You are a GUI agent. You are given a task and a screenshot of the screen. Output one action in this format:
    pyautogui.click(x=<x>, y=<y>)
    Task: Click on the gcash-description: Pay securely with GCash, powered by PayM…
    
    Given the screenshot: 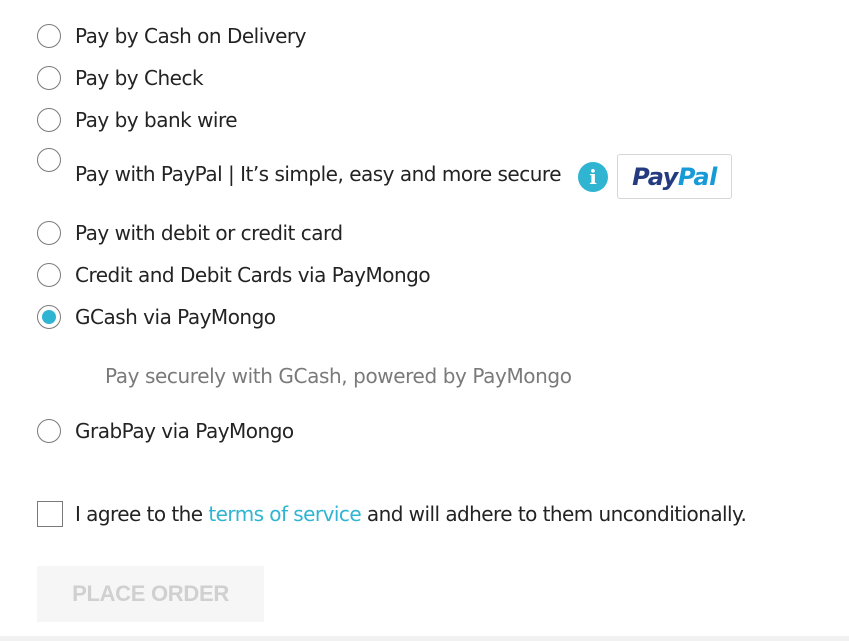 What is the action you would take?
    pyautogui.click(x=338, y=376)
    